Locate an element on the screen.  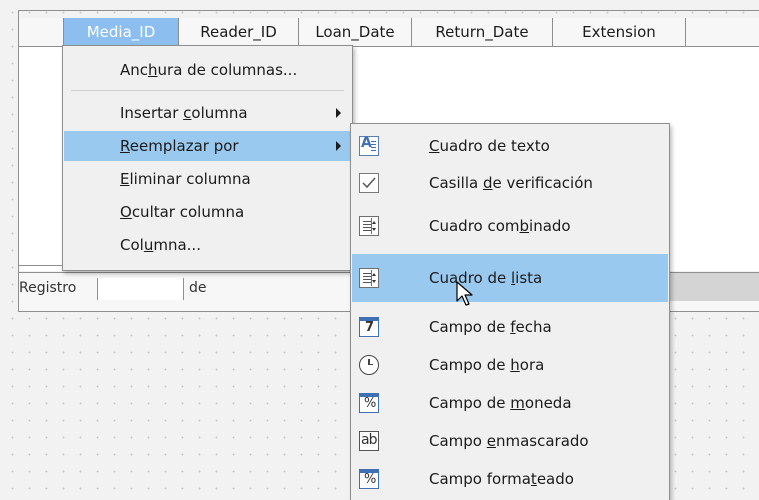
submenu-item-currency-field: % Campo de moneda is located at coordinates (510, 402).